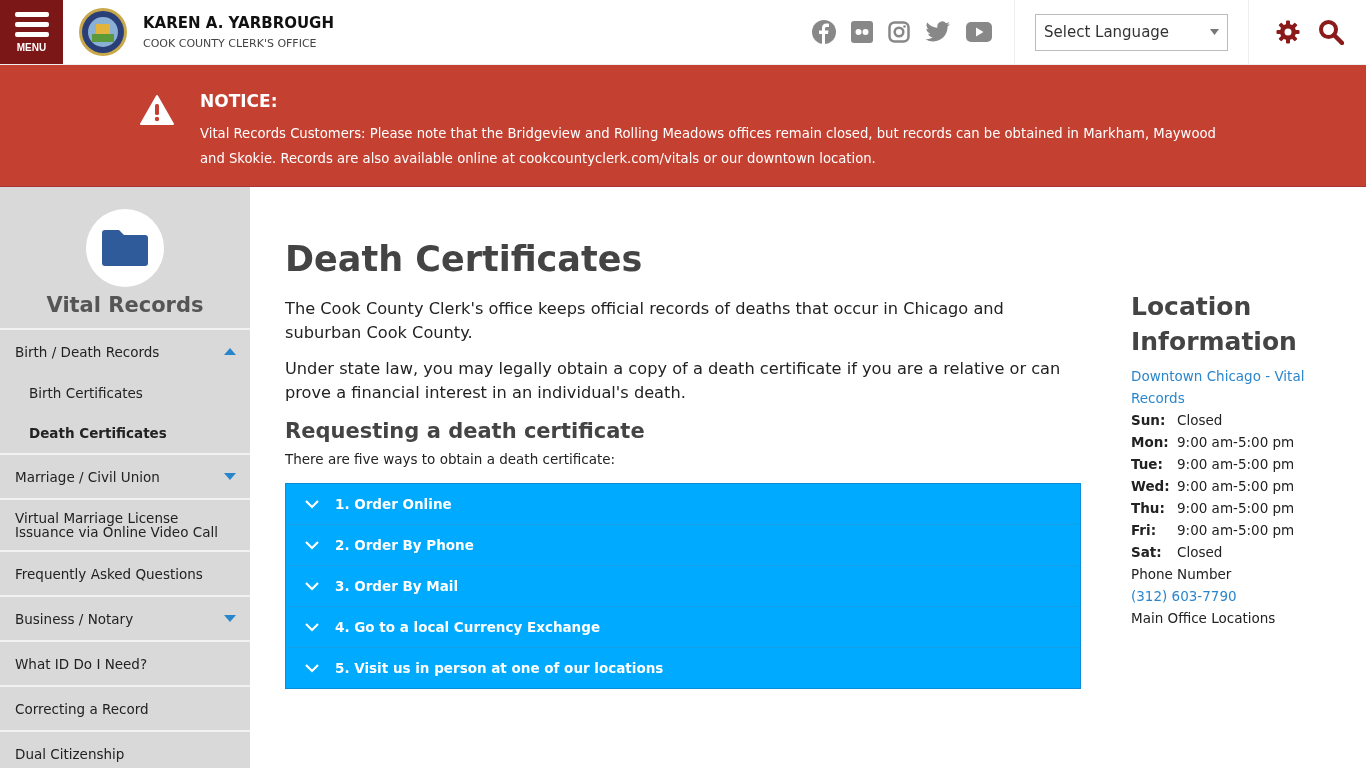  What do you see at coordinates (1331, 32) in the screenshot?
I see `search-icon` at bounding box center [1331, 32].